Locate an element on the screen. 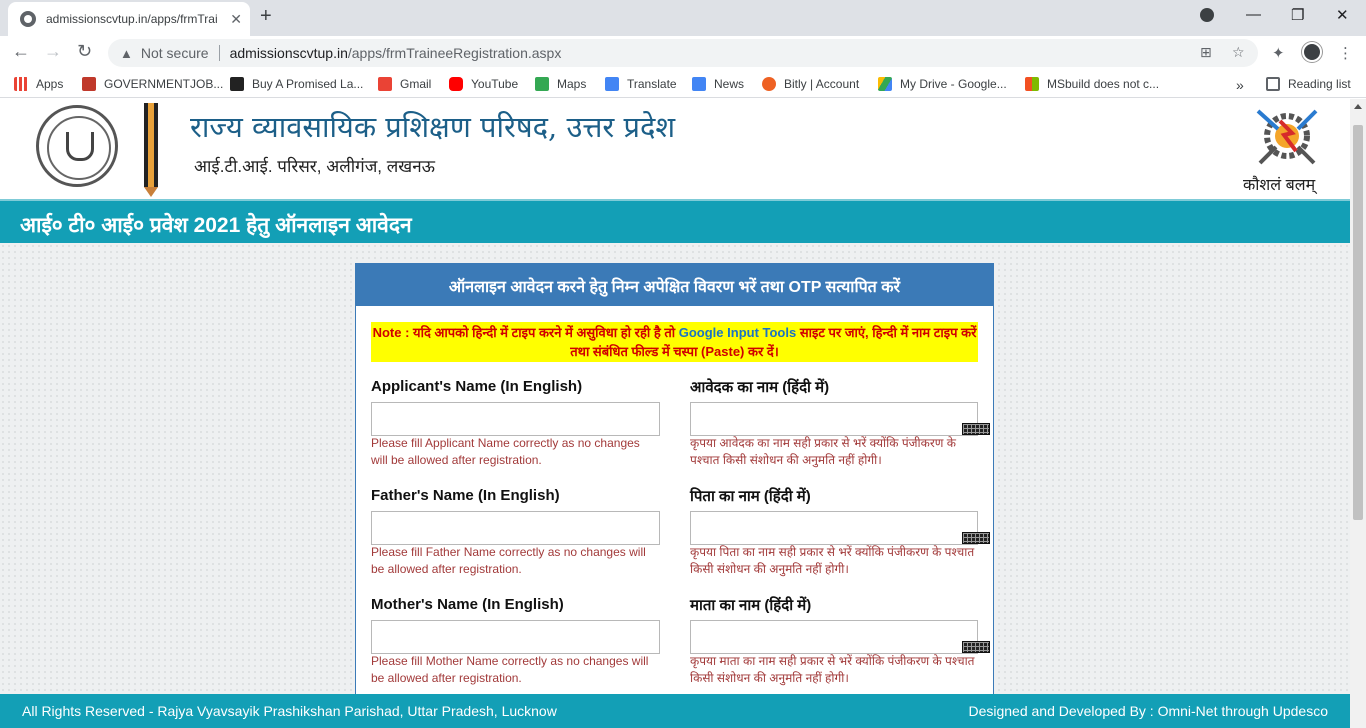 The width and height of the screenshot is (1366, 728). reload-icon: ↻ is located at coordinates (84, 51).